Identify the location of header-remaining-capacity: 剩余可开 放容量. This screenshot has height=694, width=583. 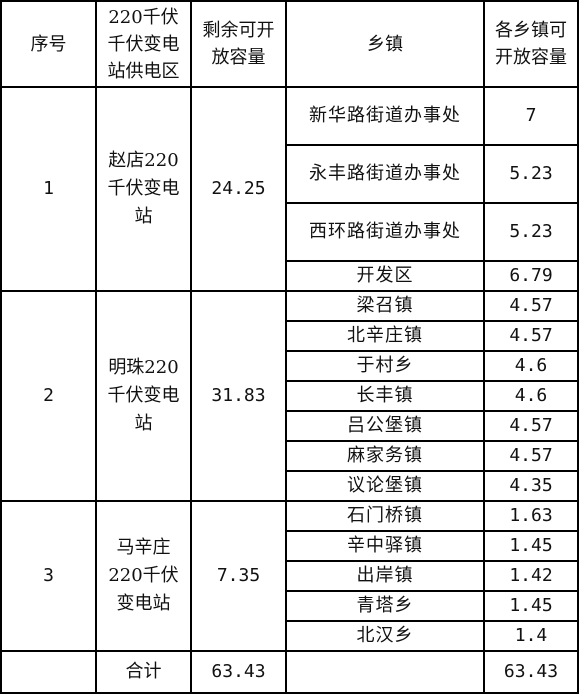
(238, 44).